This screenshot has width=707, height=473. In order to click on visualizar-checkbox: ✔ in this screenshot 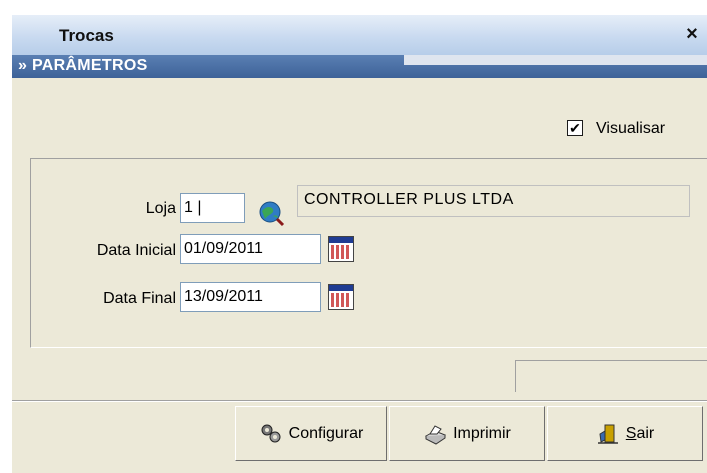, I will do `click(575, 128)`.